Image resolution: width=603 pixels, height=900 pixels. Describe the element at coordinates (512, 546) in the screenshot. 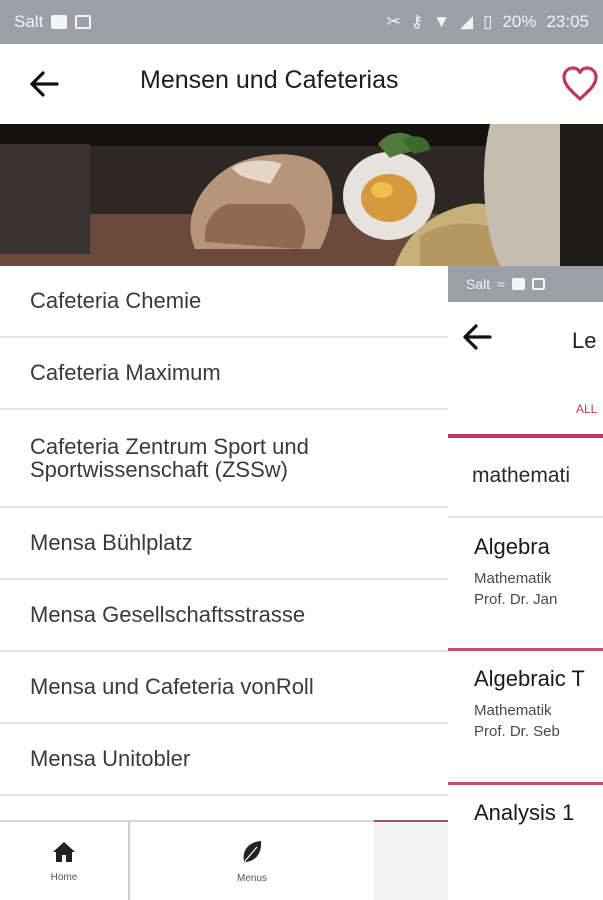

I see `course-title: Algebra` at that location.